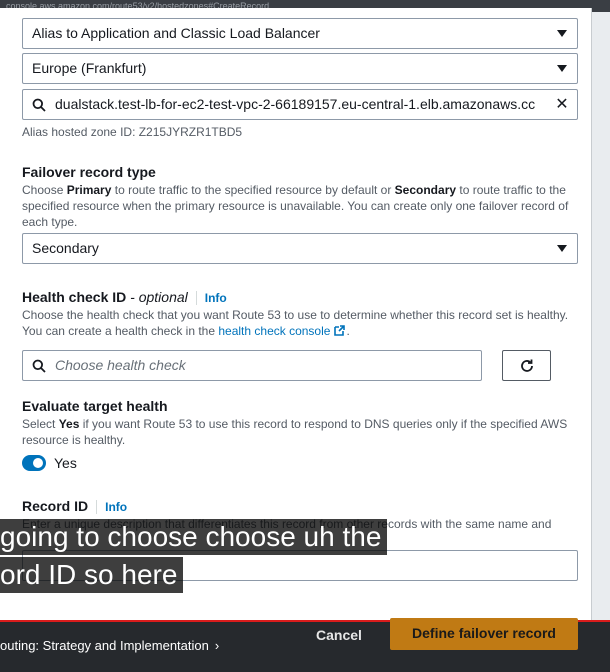  What do you see at coordinates (252, 365) in the screenshot?
I see `health-check-search-input: Choose health check` at bounding box center [252, 365].